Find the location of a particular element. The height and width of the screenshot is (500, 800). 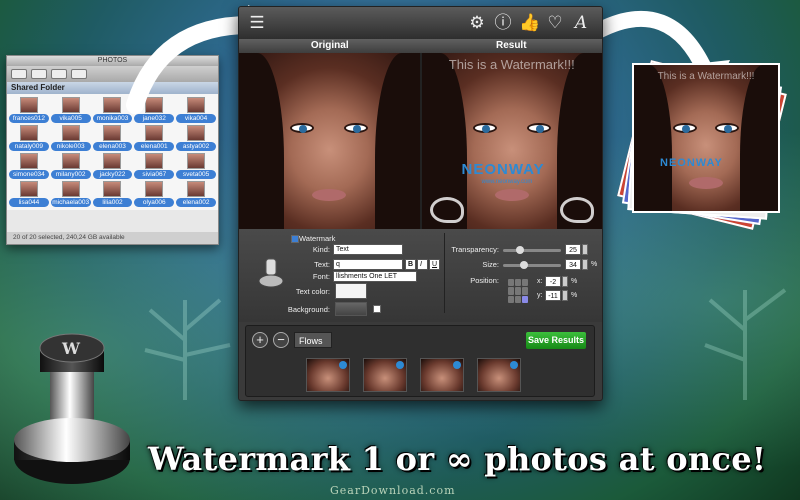

tab-original: Original is located at coordinates (330, 46).